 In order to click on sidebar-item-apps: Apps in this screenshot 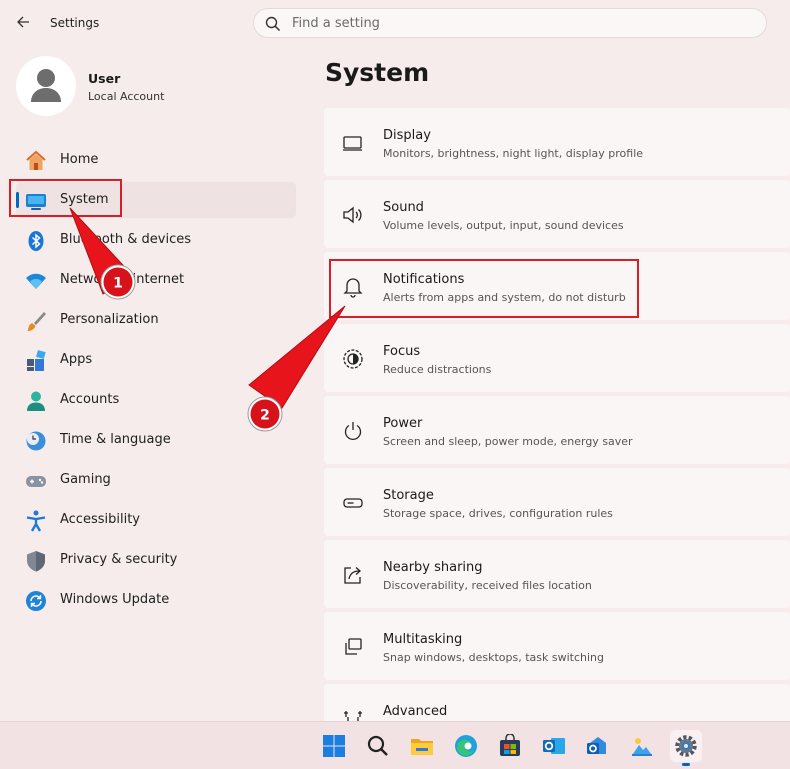, I will do `click(156, 360)`.